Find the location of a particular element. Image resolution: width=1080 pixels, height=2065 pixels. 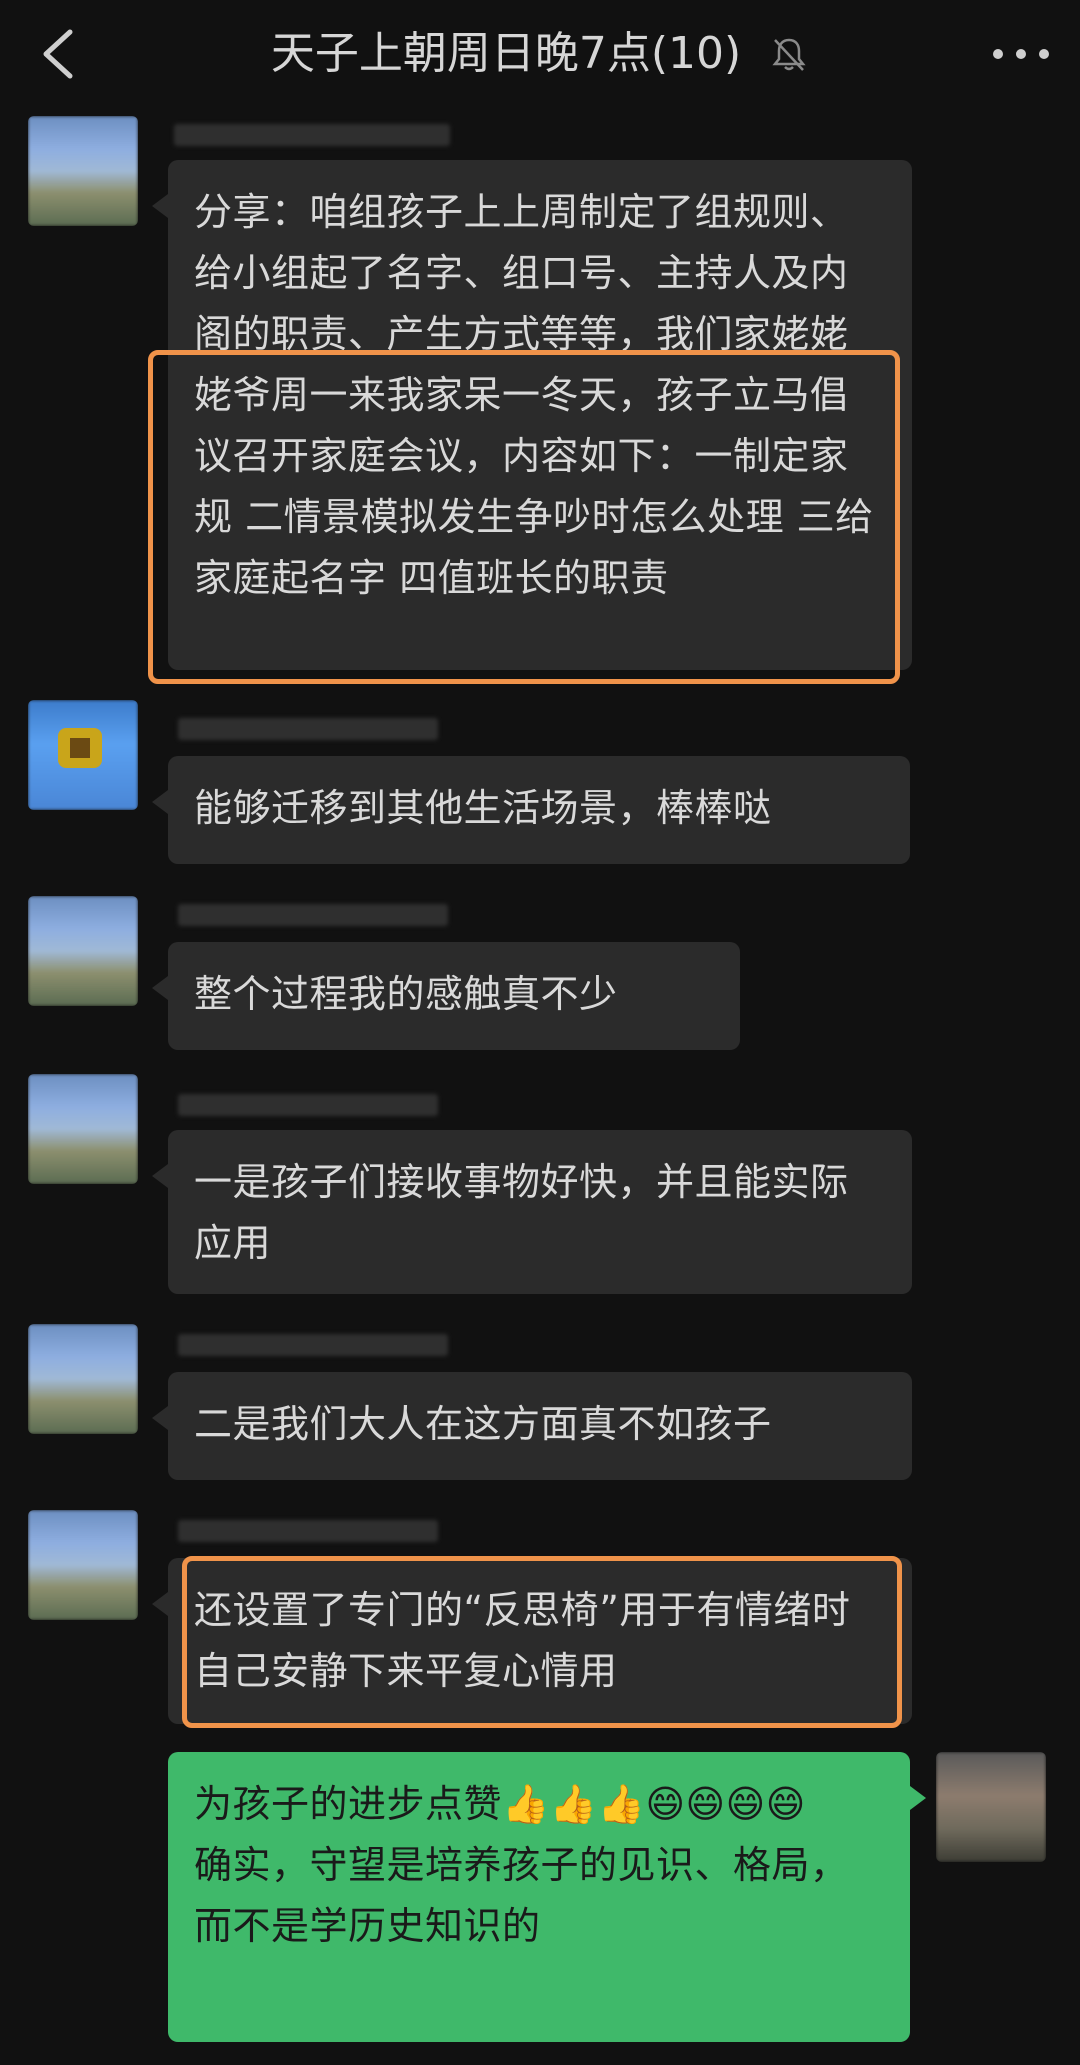

message-bubble: 能够迁移到其他生活场景，棒棒哒 is located at coordinates (531, 810).